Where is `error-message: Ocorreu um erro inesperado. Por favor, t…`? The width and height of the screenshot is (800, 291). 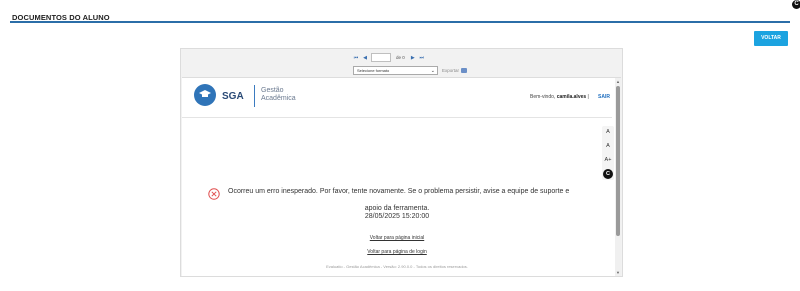 error-message: Ocorreu um erro inesperado. Por favor, t… is located at coordinates (399, 191).